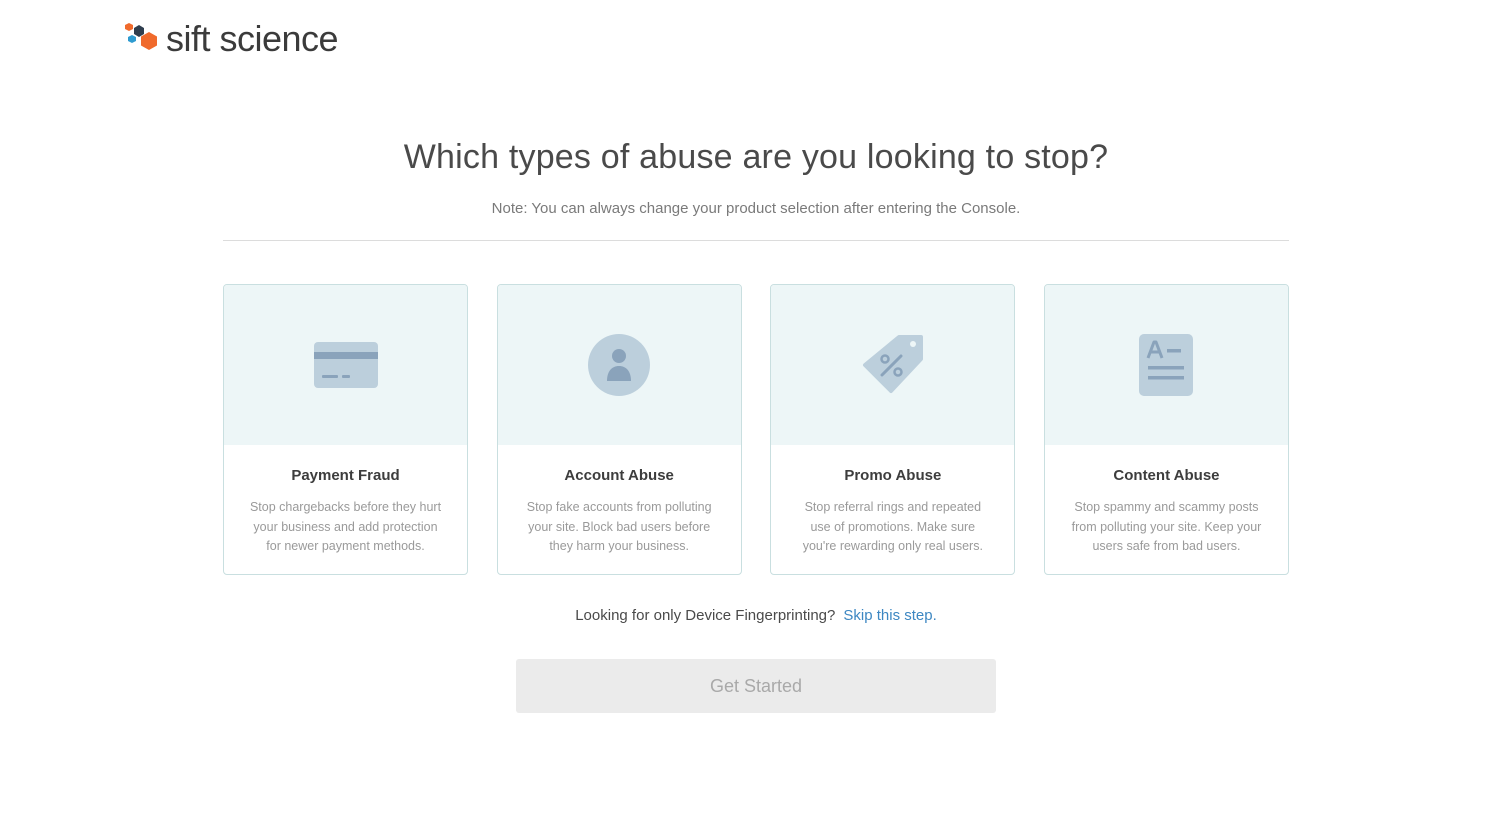 The width and height of the screenshot is (1512, 814). I want to click on promo-tag-icon, so click(893, 365).